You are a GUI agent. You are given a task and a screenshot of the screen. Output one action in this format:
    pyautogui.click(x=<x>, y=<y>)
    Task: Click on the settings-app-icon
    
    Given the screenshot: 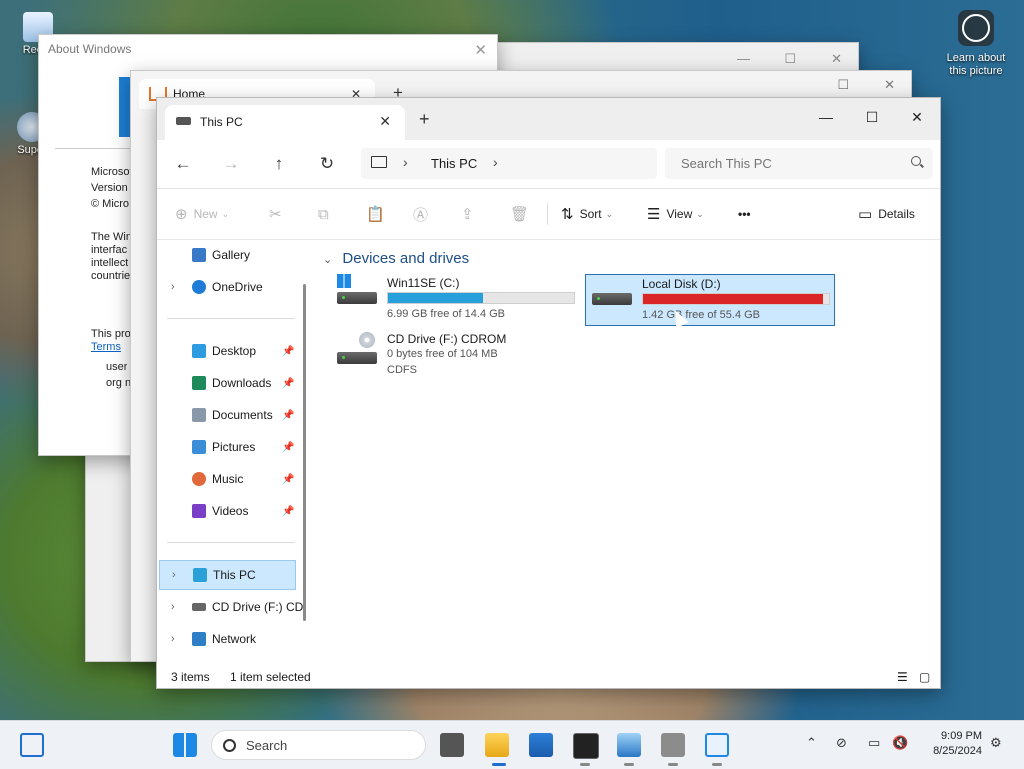 What is the action you would take?
    pyautogui.click(x=673, y=745)
    